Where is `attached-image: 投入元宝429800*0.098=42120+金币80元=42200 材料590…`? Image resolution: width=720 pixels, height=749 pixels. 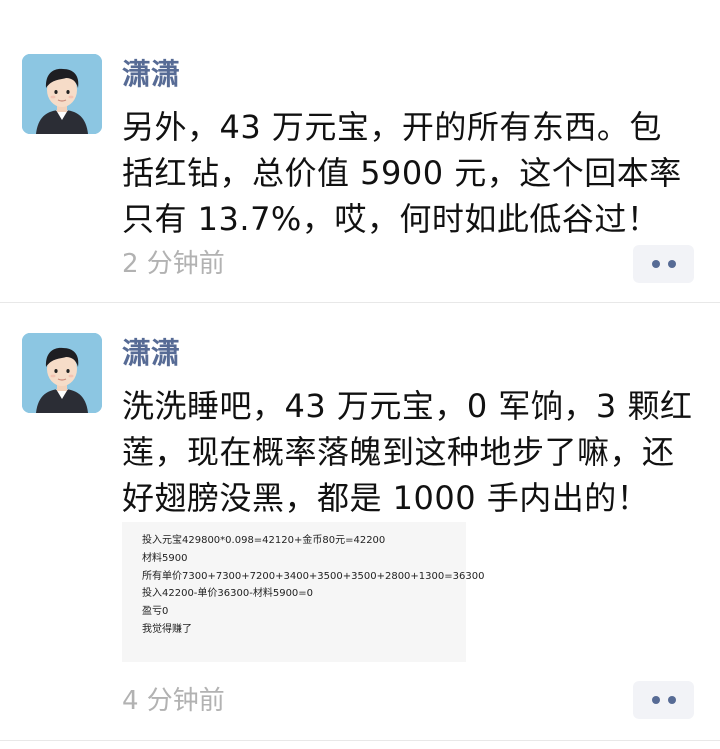
attached-image: 投入元宝429800*0.098=42120+金币80元=42200 材料590… is located at coordinates (303, 592).